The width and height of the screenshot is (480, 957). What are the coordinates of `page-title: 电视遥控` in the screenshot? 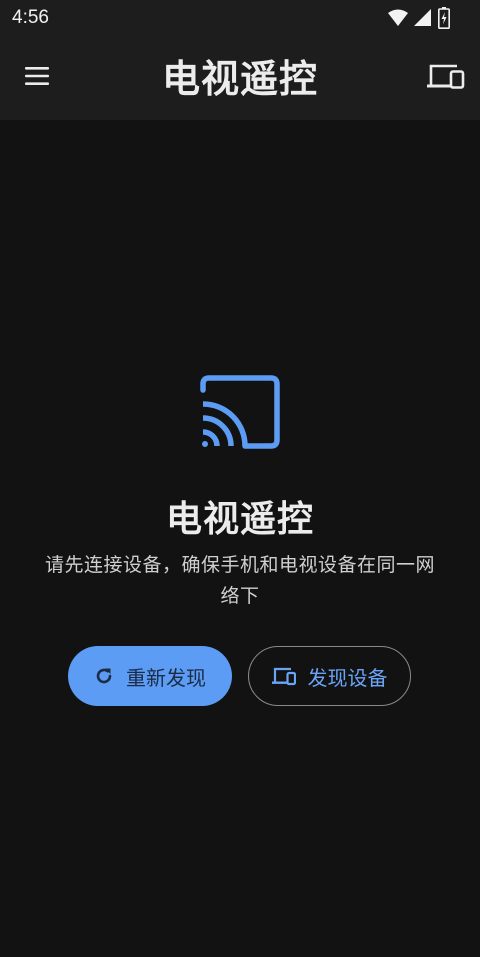 It's located at (239, 79).